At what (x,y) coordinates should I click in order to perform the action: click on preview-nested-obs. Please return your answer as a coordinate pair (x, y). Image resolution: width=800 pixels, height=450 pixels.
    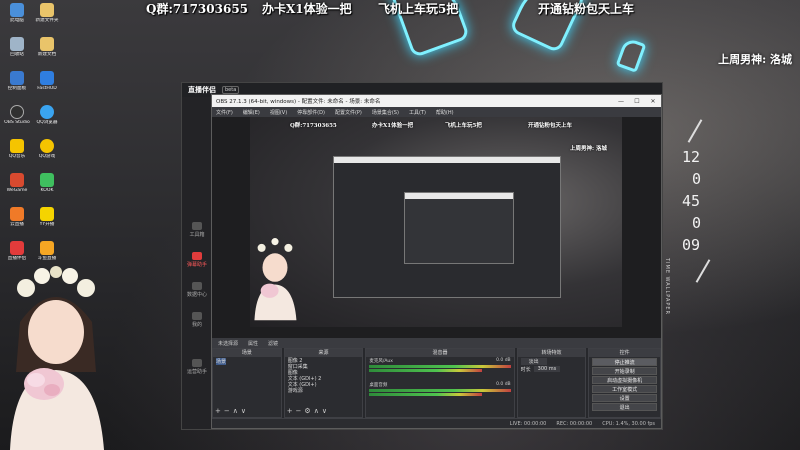
    Looking at the image, I should click on (447, 227).